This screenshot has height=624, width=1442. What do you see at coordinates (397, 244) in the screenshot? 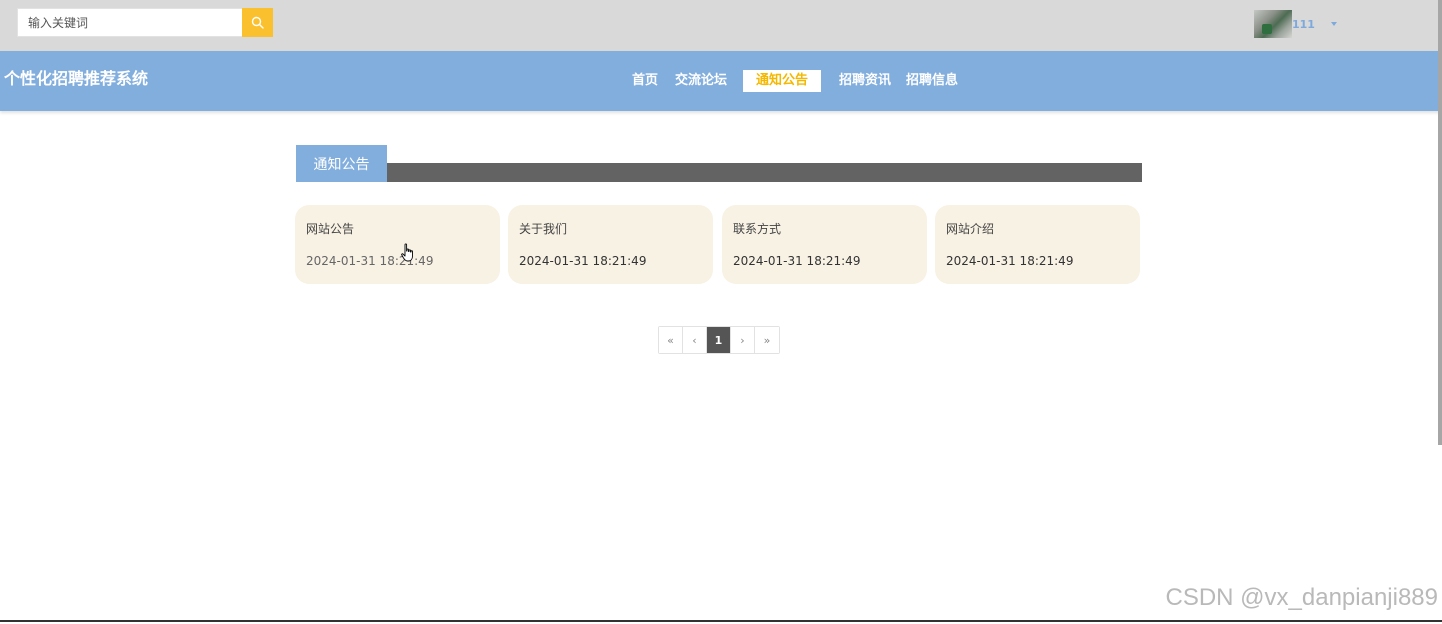
I see `notice-card: 网站公告 2024-01-31 18:21:49` at bounding box center [397, 244].